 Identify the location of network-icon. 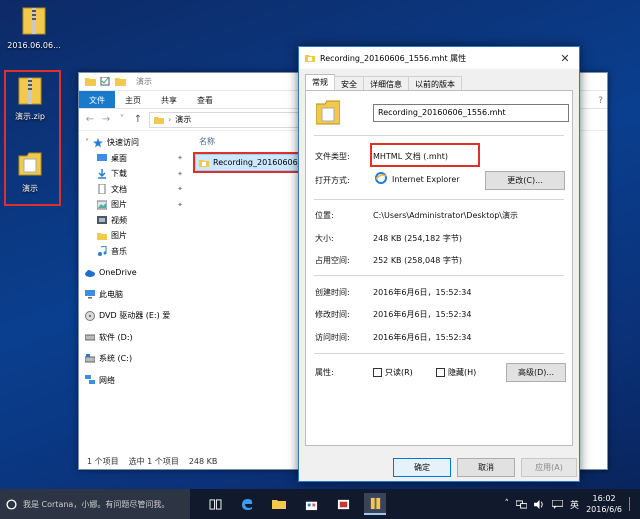
(522, 504).